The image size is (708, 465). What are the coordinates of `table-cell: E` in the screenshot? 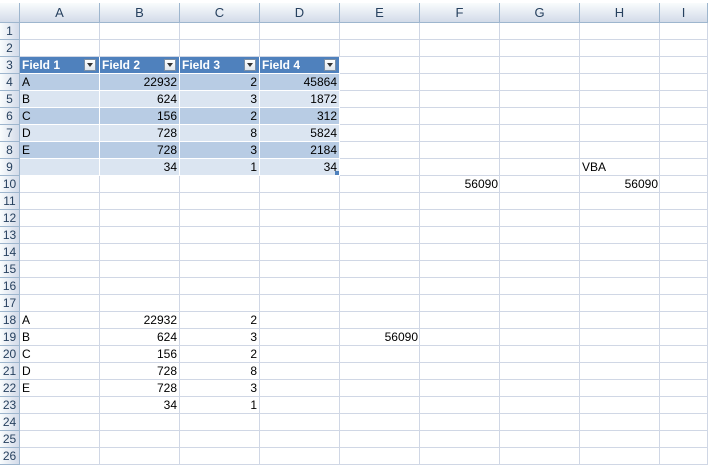 It's located at (60, 150).